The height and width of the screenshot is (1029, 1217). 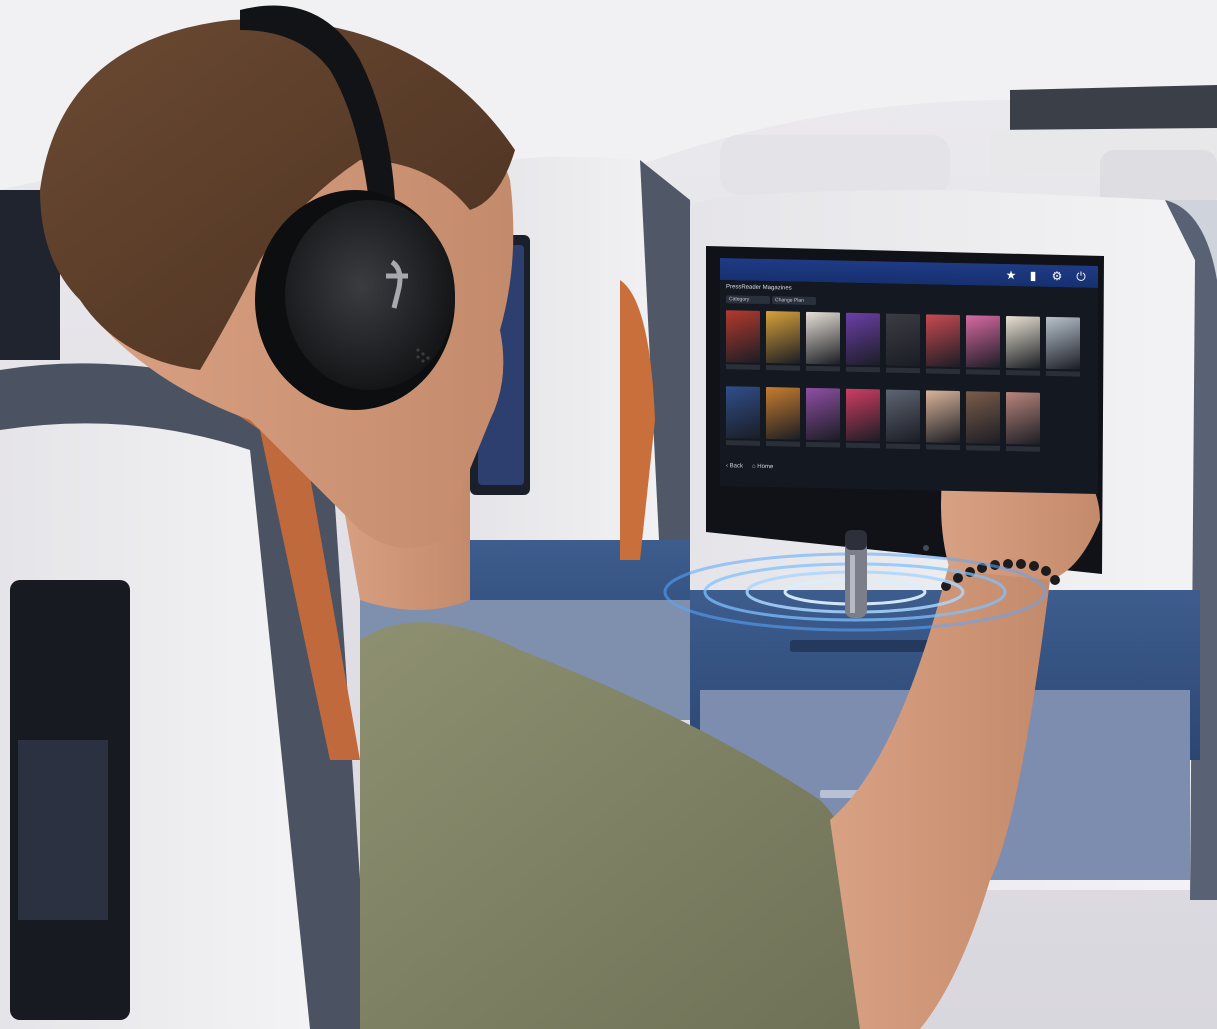 What do you see at coordinates (748, 300) in the screenshot?
I see `filter-category: Category` at bounding box center [748, 300].